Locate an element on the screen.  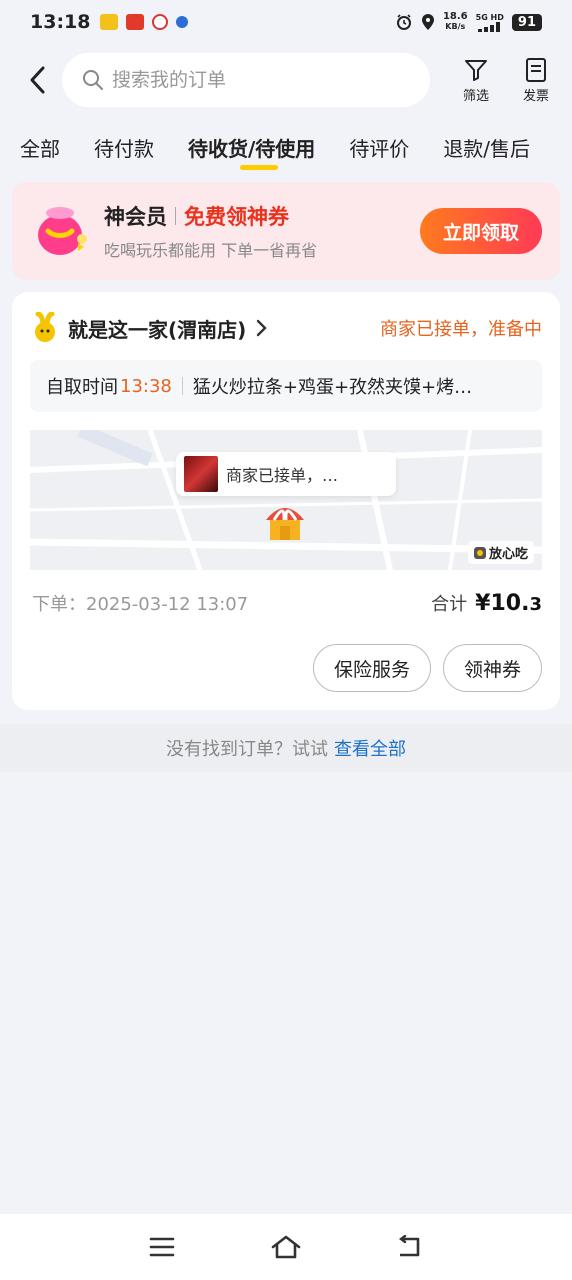
claim-now-button: 立即领取 is located at coordinates (481, 231).